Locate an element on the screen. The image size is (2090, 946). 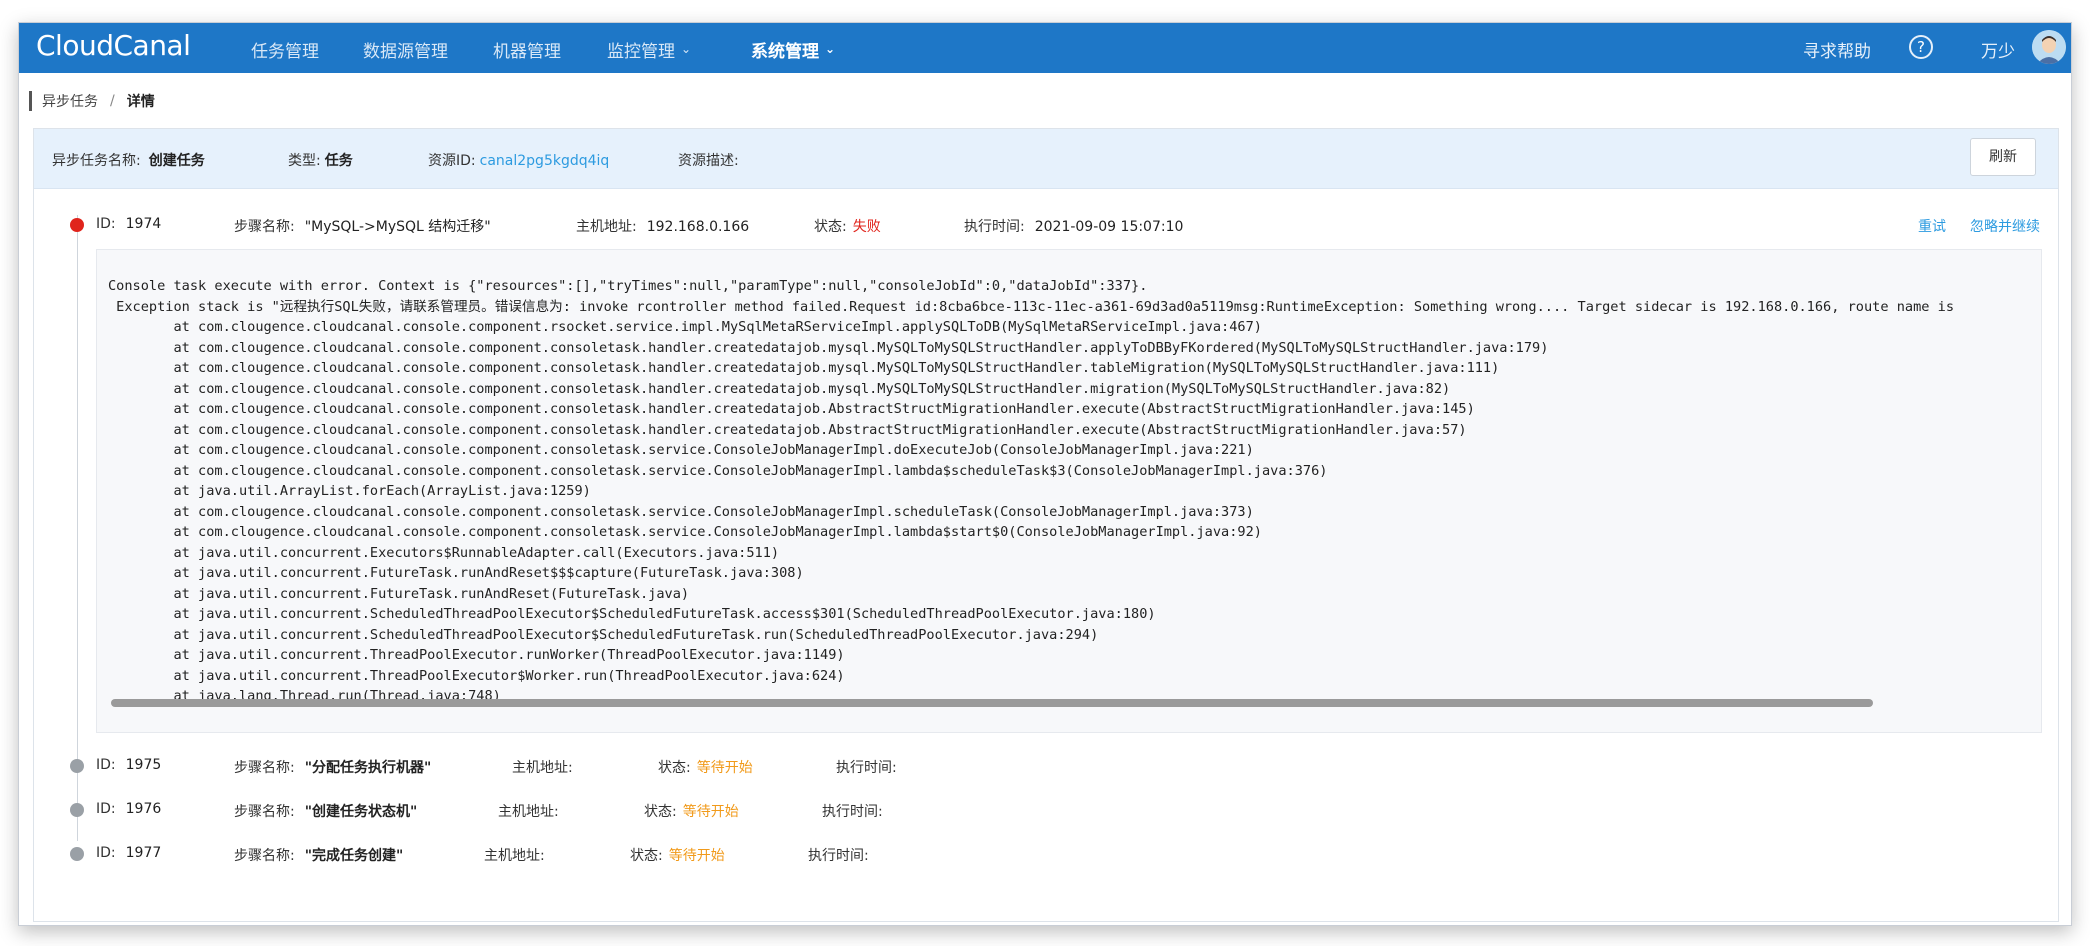
step-name-field: 步骤名称: "完成任务创建" is located at coordinates (318, 855).